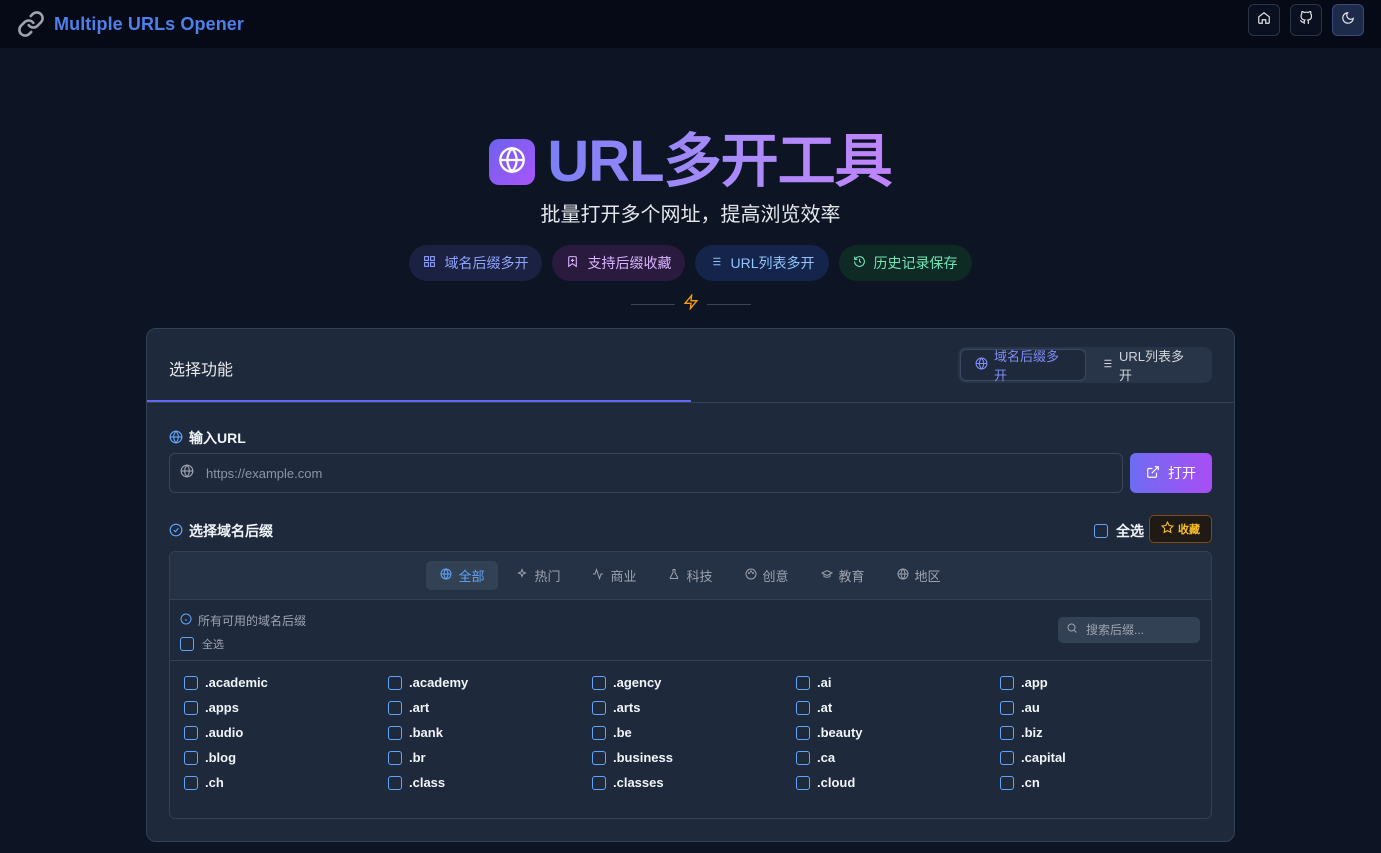  What do you see at coordinates (598, 575) in the screenshot?
I see `activity-icon` at bounding box center [598, 575].